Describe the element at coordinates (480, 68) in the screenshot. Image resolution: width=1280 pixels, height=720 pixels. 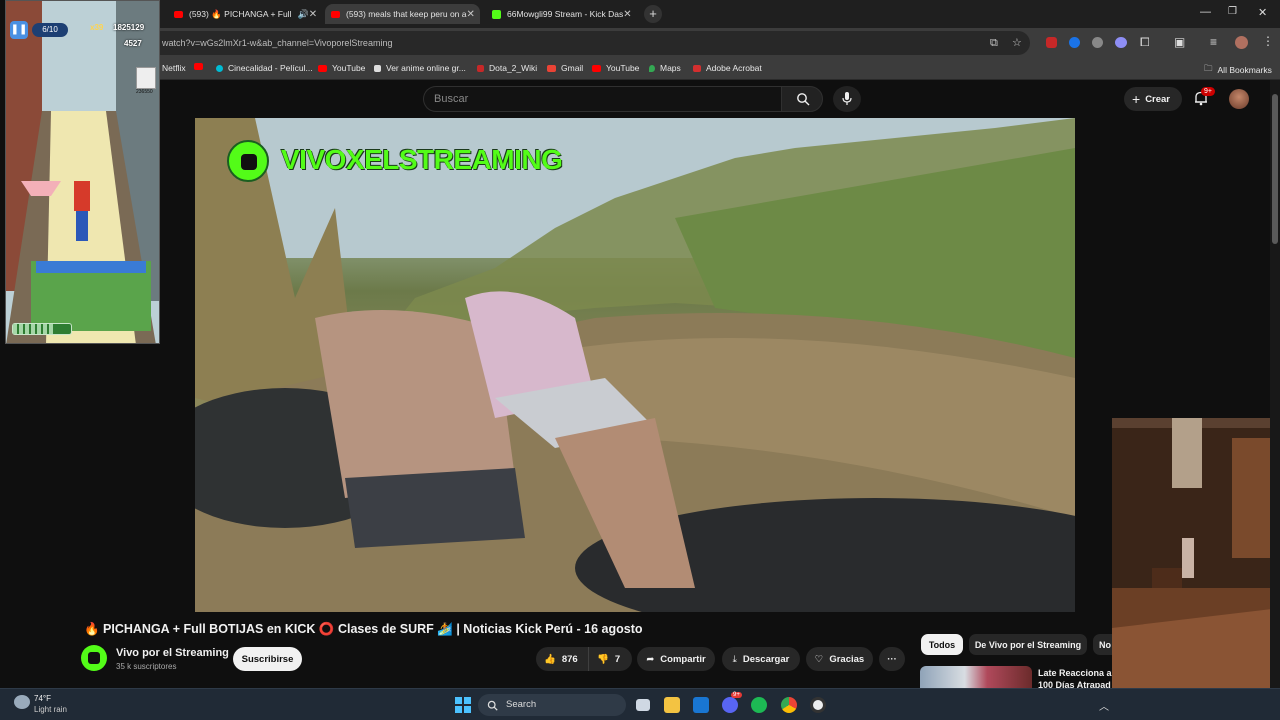
I see `dota-wiki-icon` at that location.